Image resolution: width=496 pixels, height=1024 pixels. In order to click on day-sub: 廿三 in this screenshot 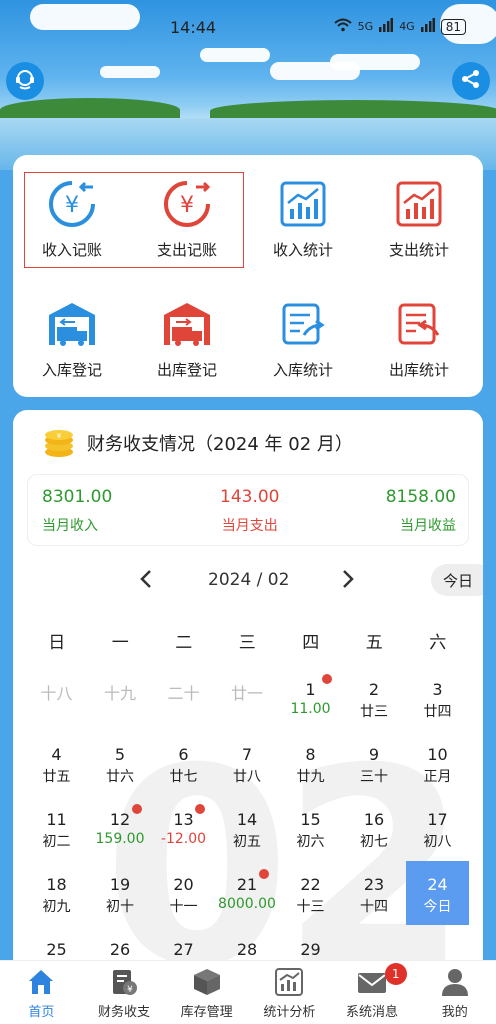, I will do `click(374, 712)`.